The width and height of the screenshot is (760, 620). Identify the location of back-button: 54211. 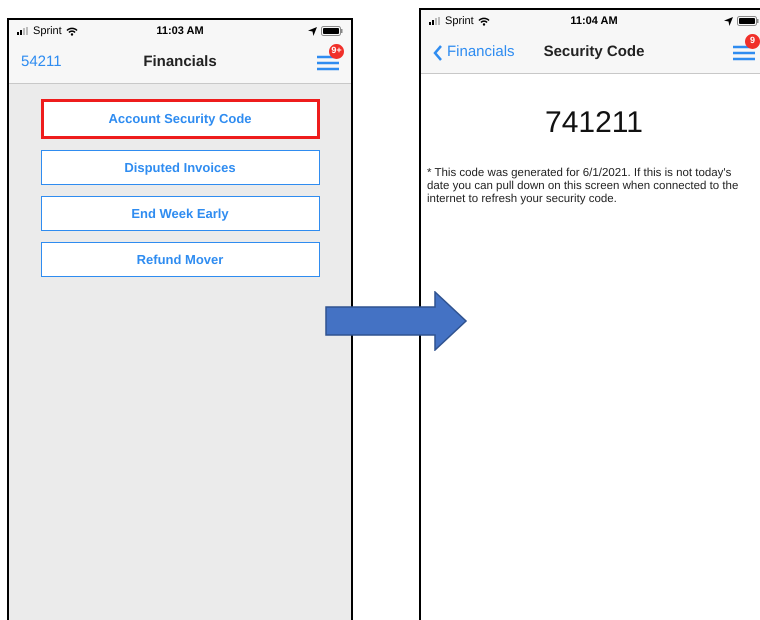
(41, 62).